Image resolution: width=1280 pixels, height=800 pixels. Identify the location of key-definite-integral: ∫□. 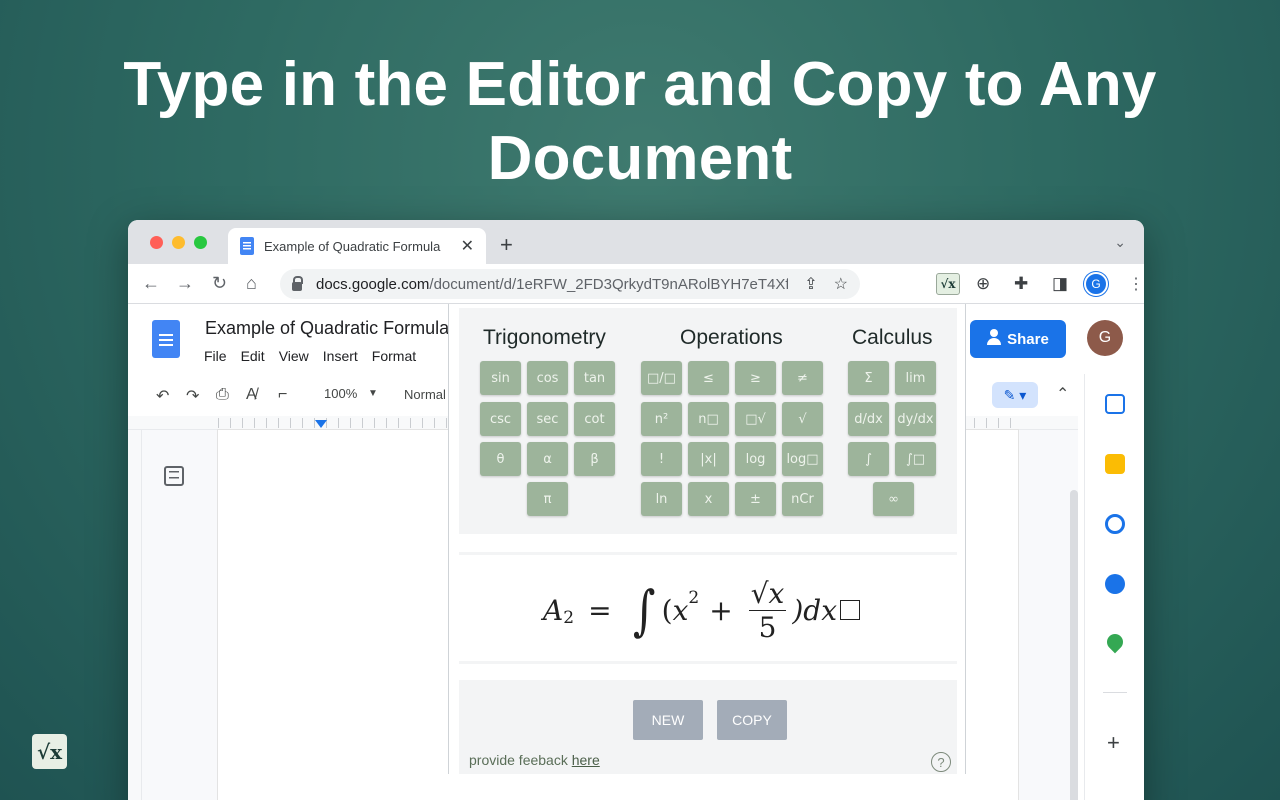
(915, 459).